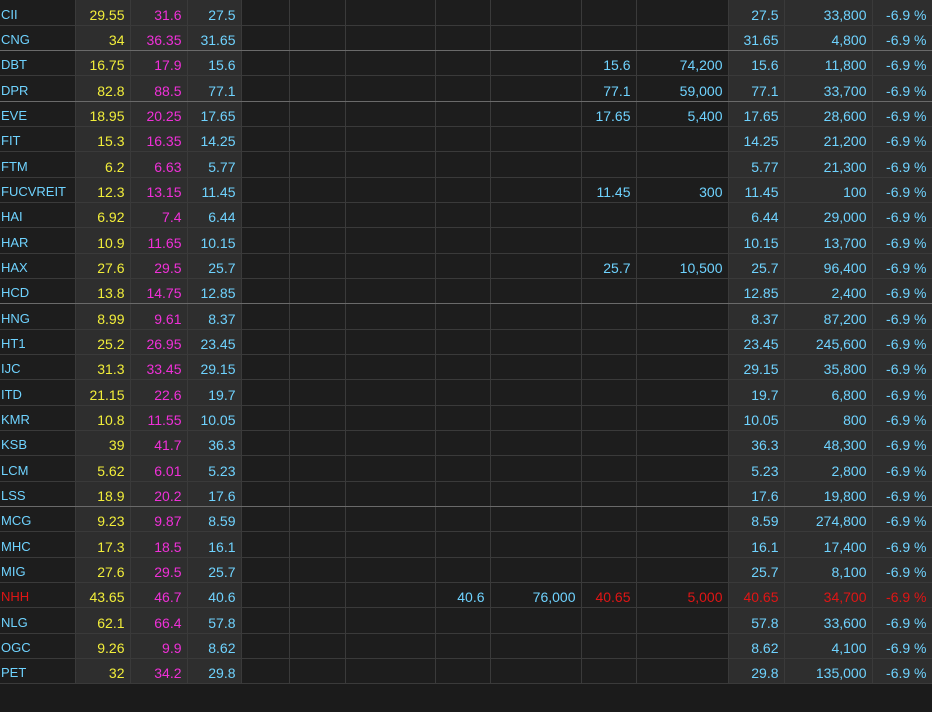 The image size is (932, 712). I want to click on symbol-cell: FIT, so click(38, 139).